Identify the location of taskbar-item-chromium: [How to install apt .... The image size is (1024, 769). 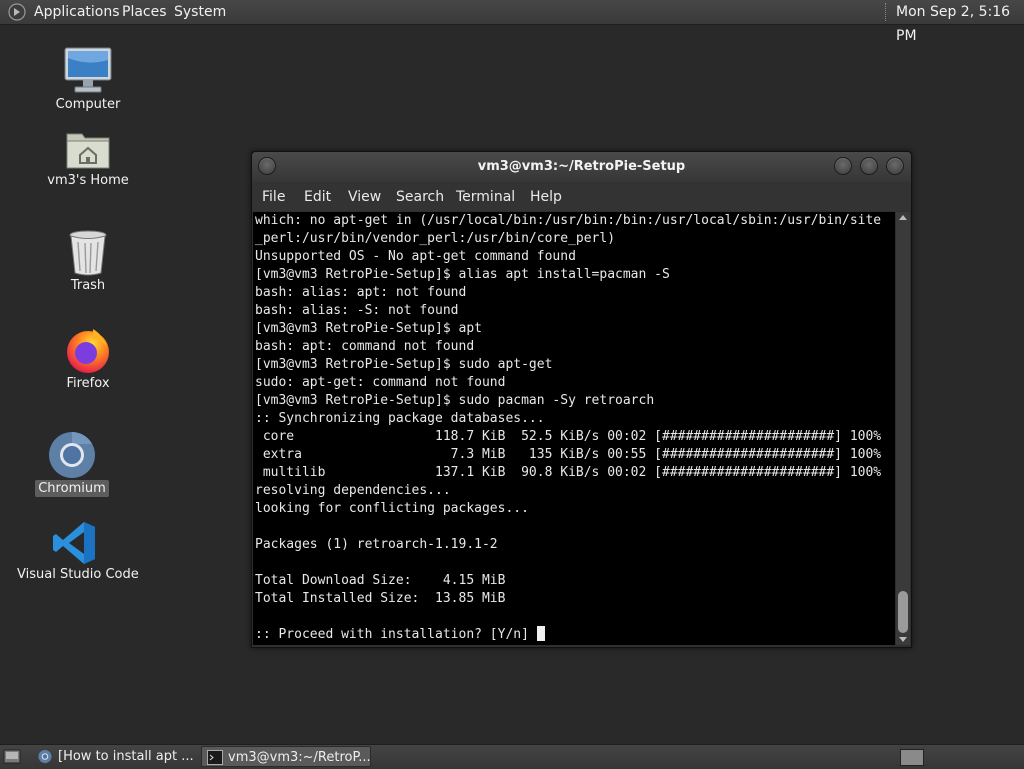
(114, 756).